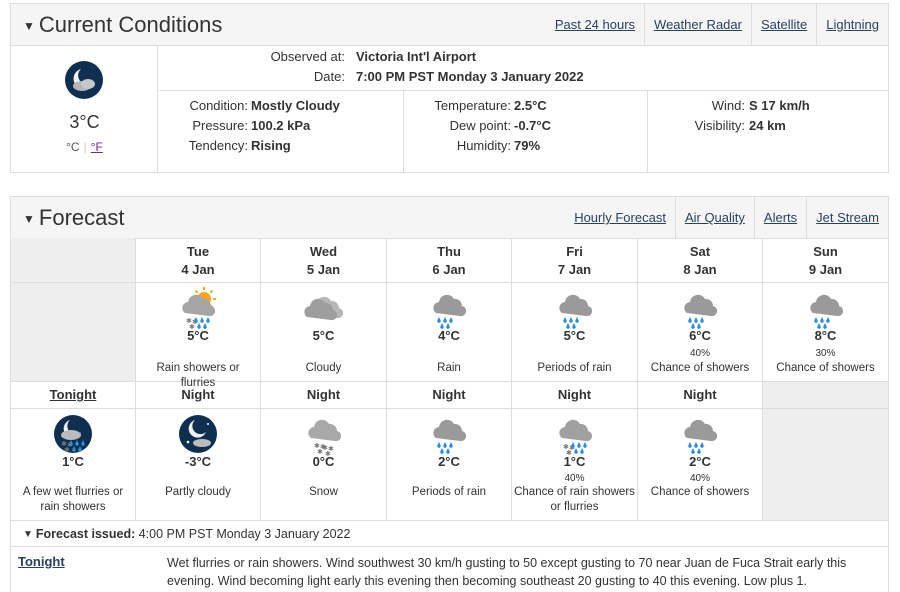  What do you see at coordinates (84, 109) in the screenshot?
I see `current-summary: 3°C °C | °F` at bounding box center [84, 109].